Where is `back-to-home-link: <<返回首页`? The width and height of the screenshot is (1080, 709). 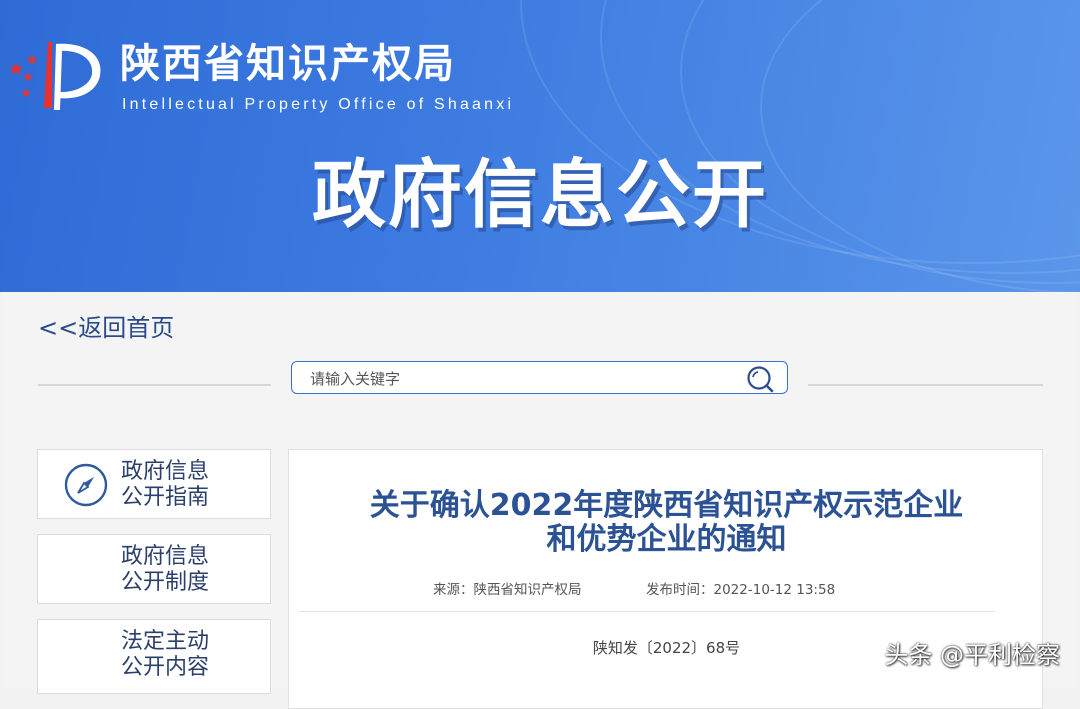 back-to-home-link: <<返回首页 is located at coordinates (106, 328).